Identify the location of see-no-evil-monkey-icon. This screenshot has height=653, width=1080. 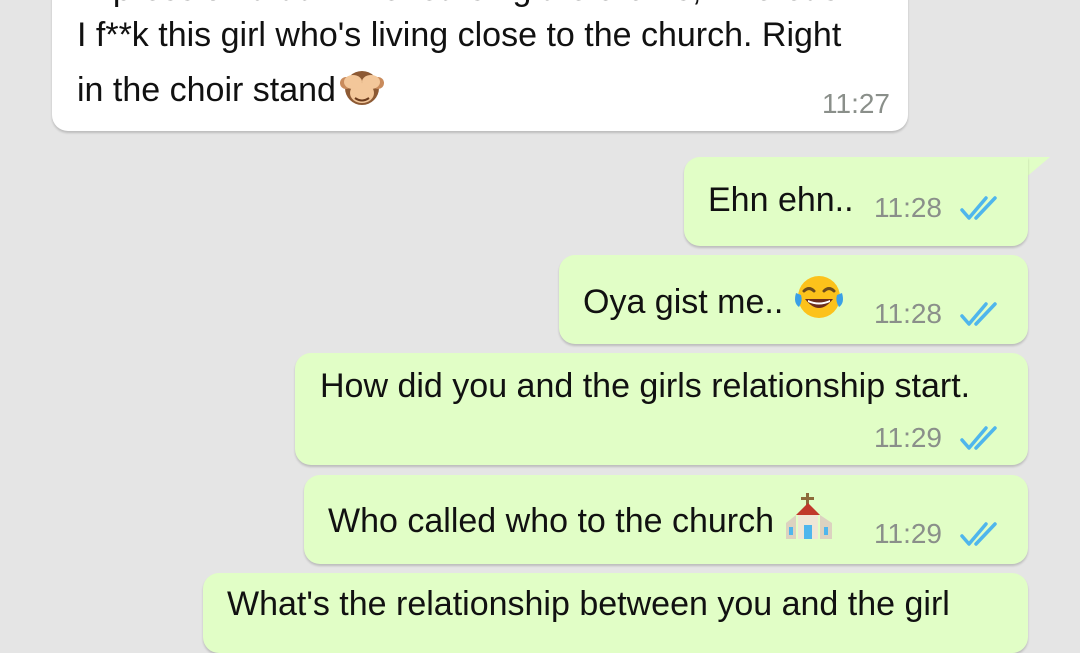
(362, 92).